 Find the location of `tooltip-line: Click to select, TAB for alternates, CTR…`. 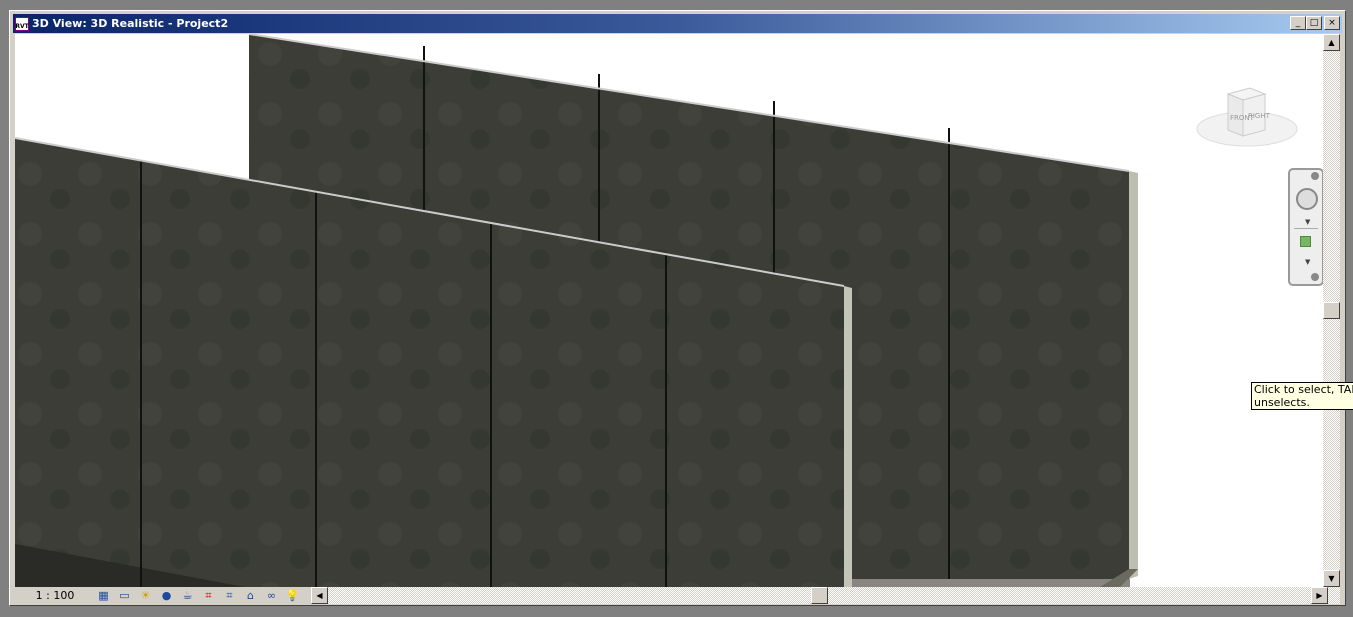

tooltip-line: Click to select, TAB for alternates, CTR… is located at coordinates (1303, 389).